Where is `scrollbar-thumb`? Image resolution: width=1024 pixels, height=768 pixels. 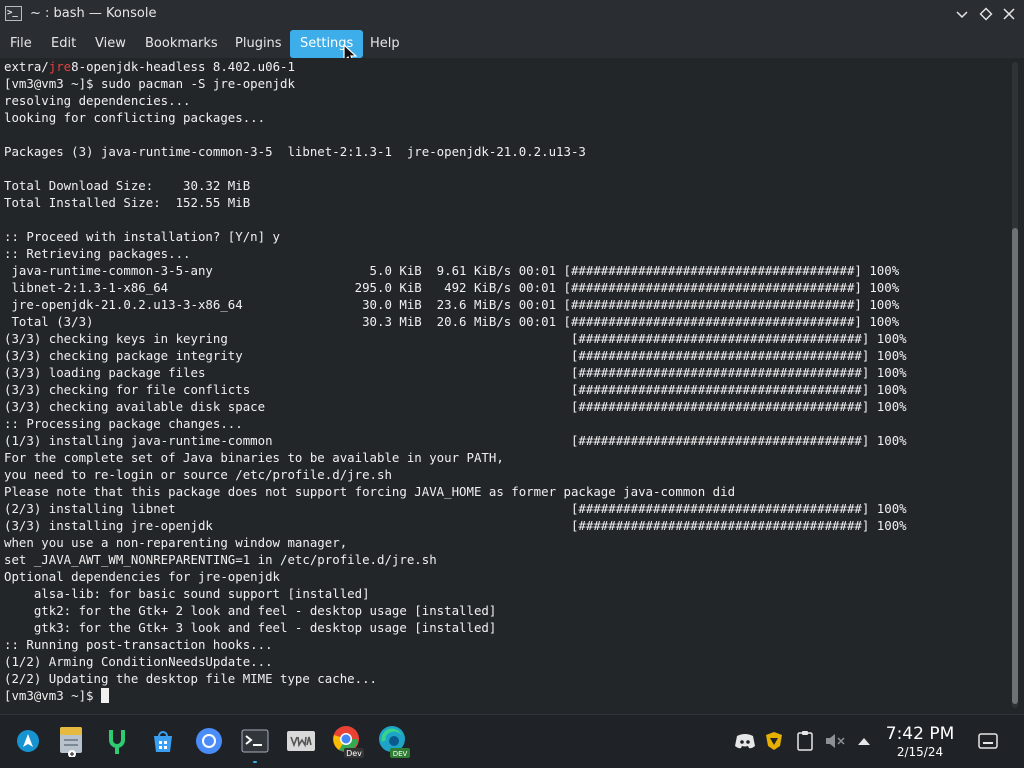
scrollbar-thumb is located at coordinates (1015, 466).